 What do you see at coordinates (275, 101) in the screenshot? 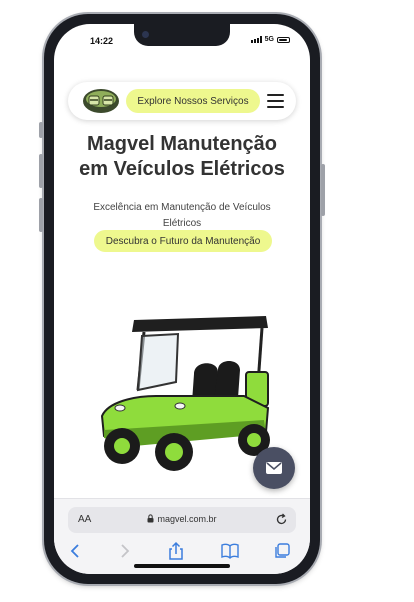
I see `hamburger-menu-icon` at bounding box center [275, 101].